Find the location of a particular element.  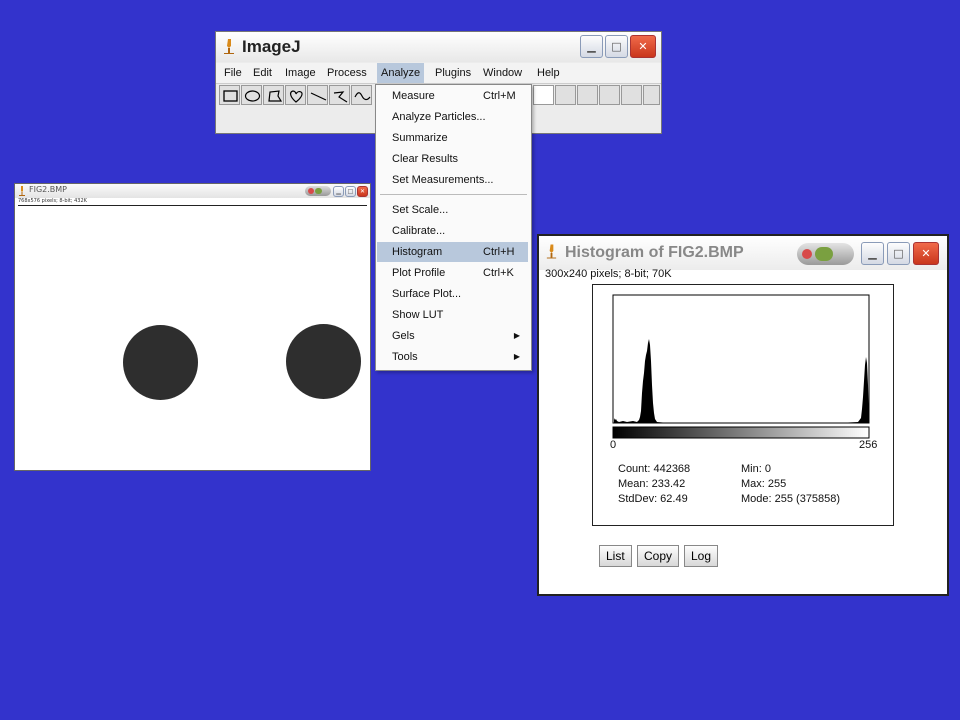

menu-item-shortcut: Ctrl+M is located at coordinates (499, 96).